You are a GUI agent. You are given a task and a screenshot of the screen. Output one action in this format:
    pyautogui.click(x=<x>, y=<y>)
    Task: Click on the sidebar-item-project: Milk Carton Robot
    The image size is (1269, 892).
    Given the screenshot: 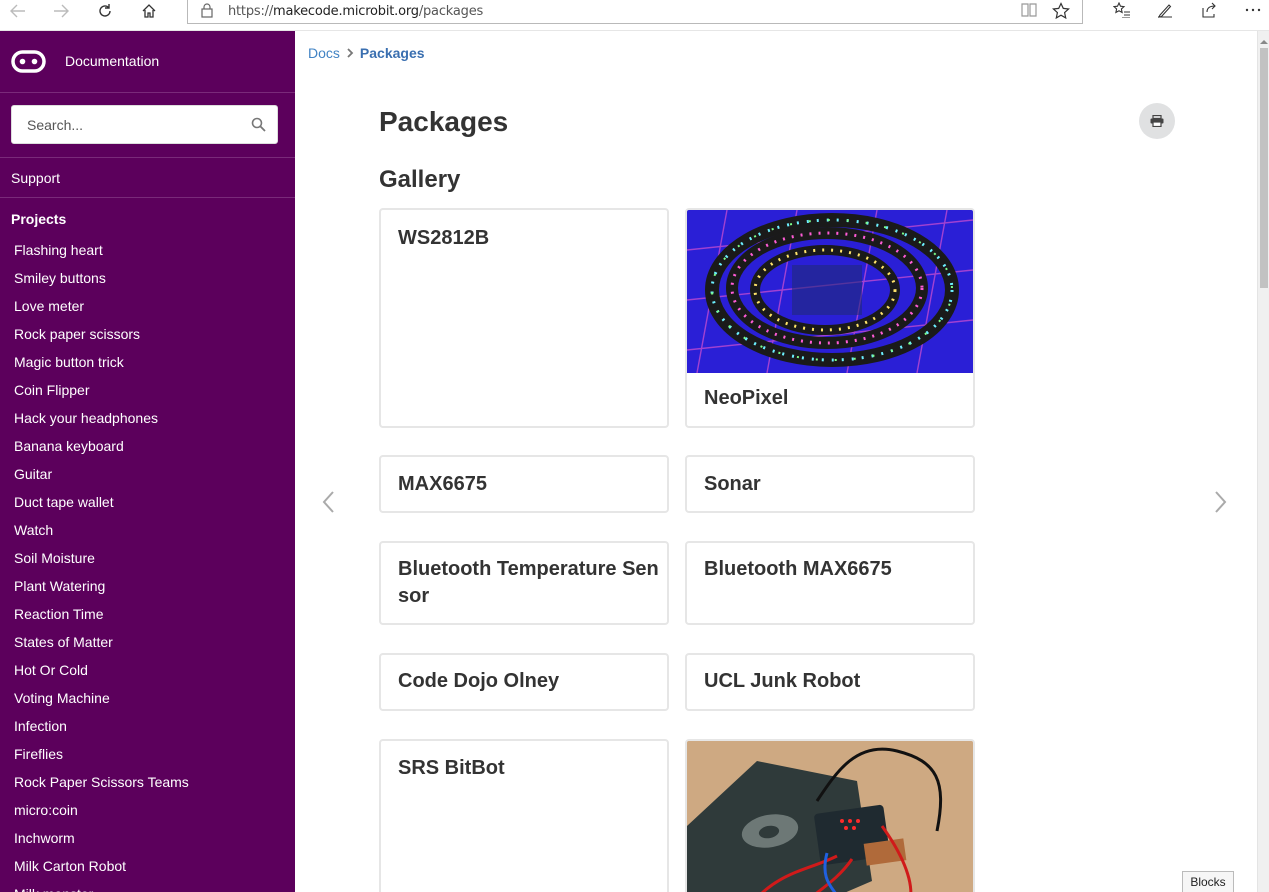 What is the action you would take?
    pyautogui.click(x=147, y=866)
    